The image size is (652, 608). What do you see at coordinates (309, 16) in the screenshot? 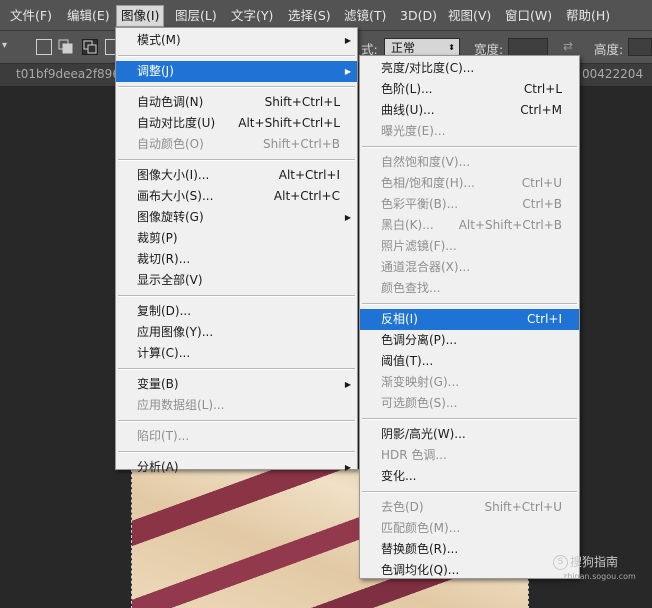
I see `menu-select: 选择(S)` at bounding box center [309, 16].